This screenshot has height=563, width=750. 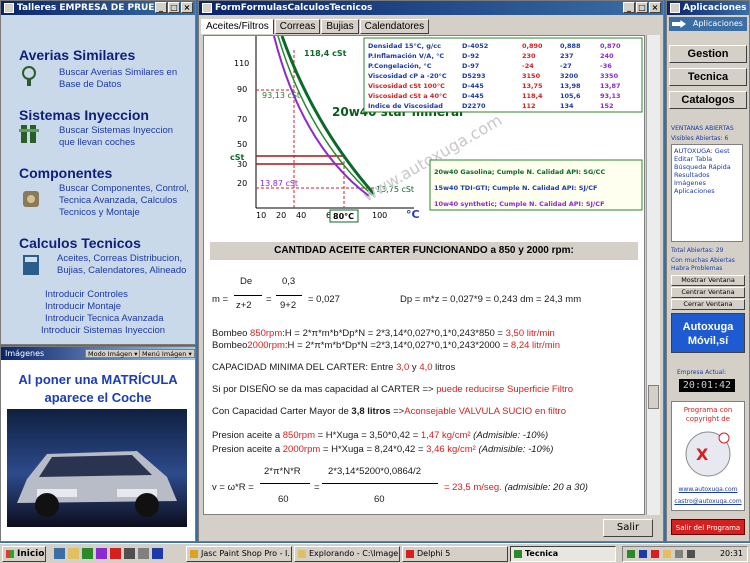 I want to click on bombeo-2000-rpm: 2000rpm, so click(x=266, y=345).